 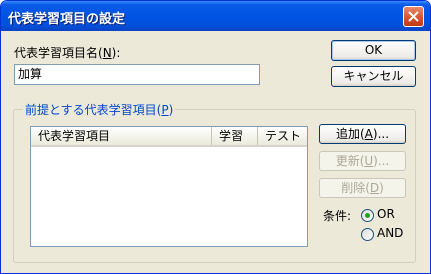 What do you see at coordinates (235, 136) in the screenshot?
I see `column-header-study: 学習` at bounding box center [235, 136].